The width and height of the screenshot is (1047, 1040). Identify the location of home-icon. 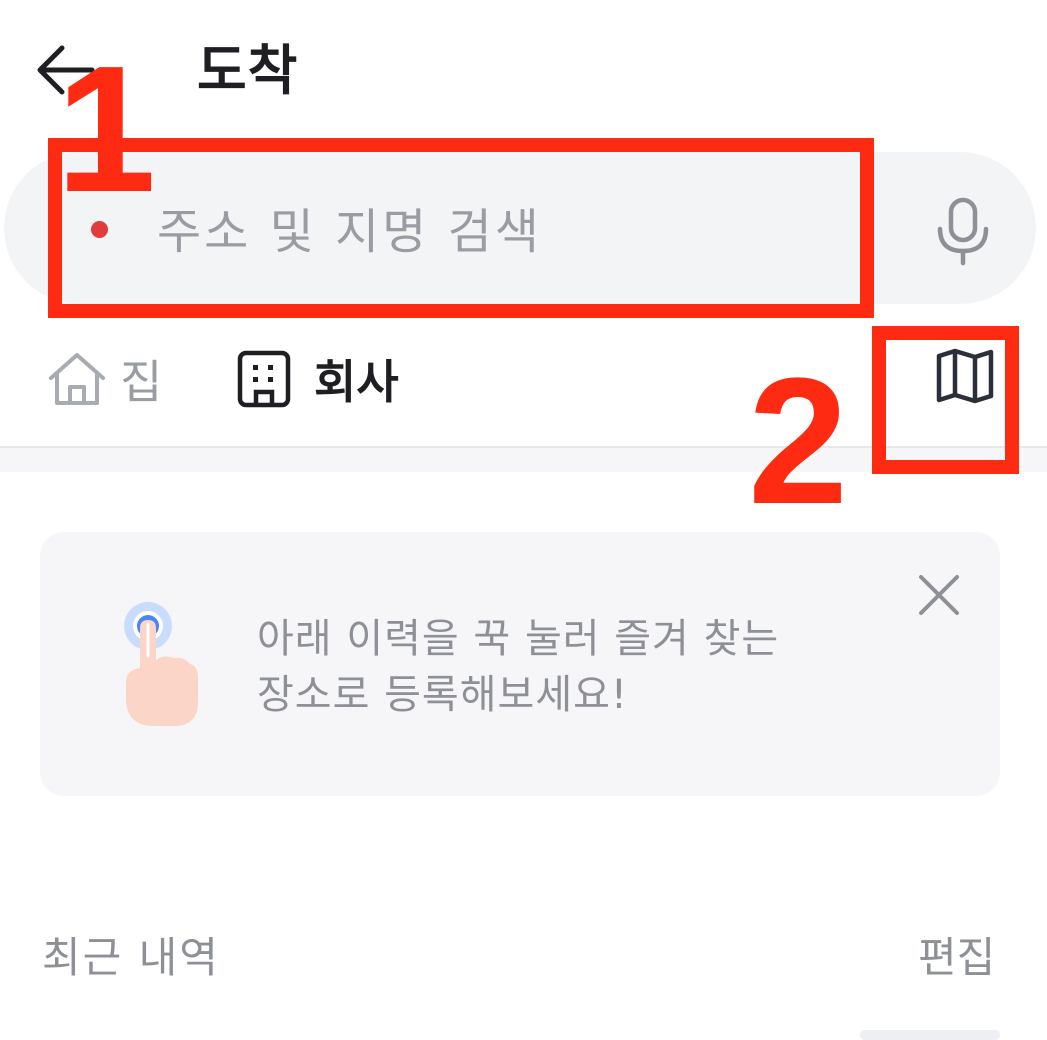
(77, 379).